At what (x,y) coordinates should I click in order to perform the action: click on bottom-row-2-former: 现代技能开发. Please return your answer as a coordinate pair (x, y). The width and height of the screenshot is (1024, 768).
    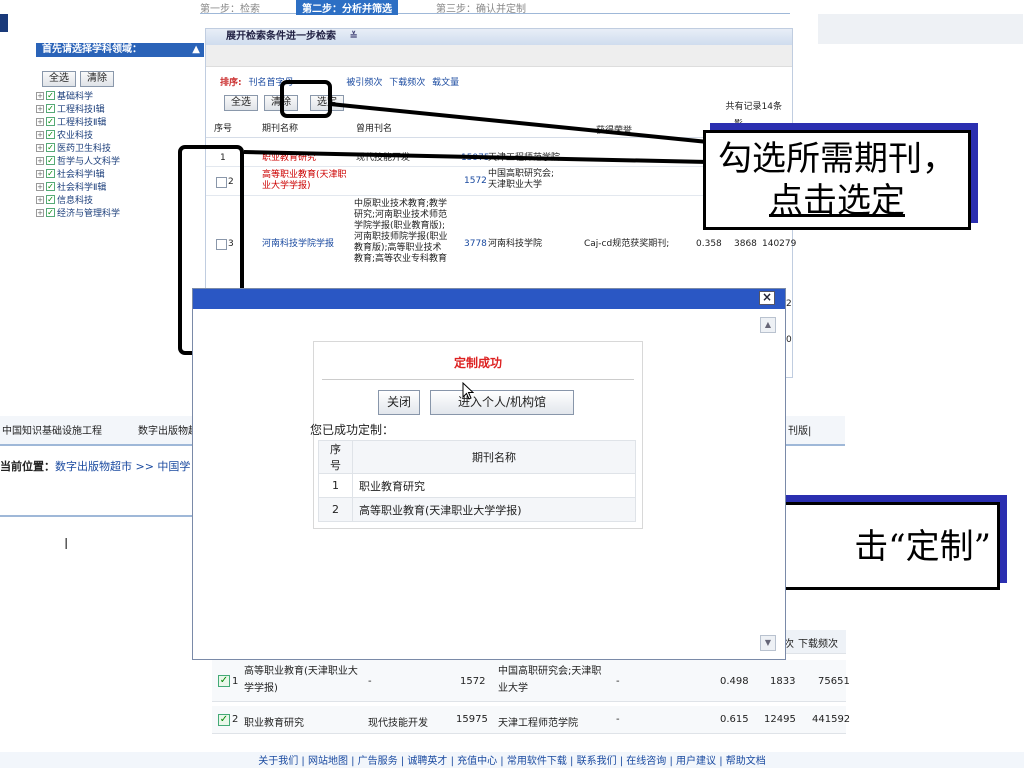
    Looking at the image, I should click on (398, 723).